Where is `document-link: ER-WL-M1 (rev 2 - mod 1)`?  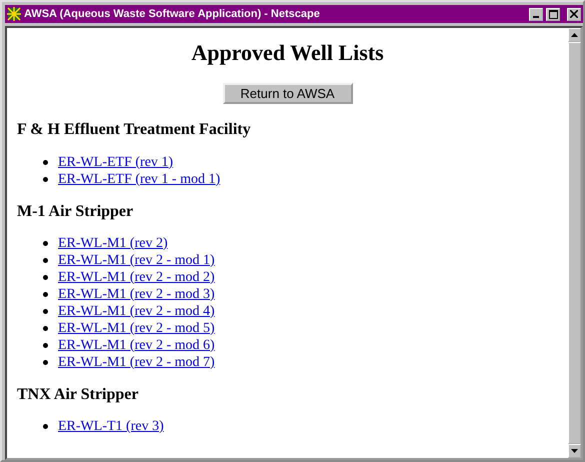 document-link: ER-WL-M1 (rev 2 - mod 1) is located at coordinates (136, 260).